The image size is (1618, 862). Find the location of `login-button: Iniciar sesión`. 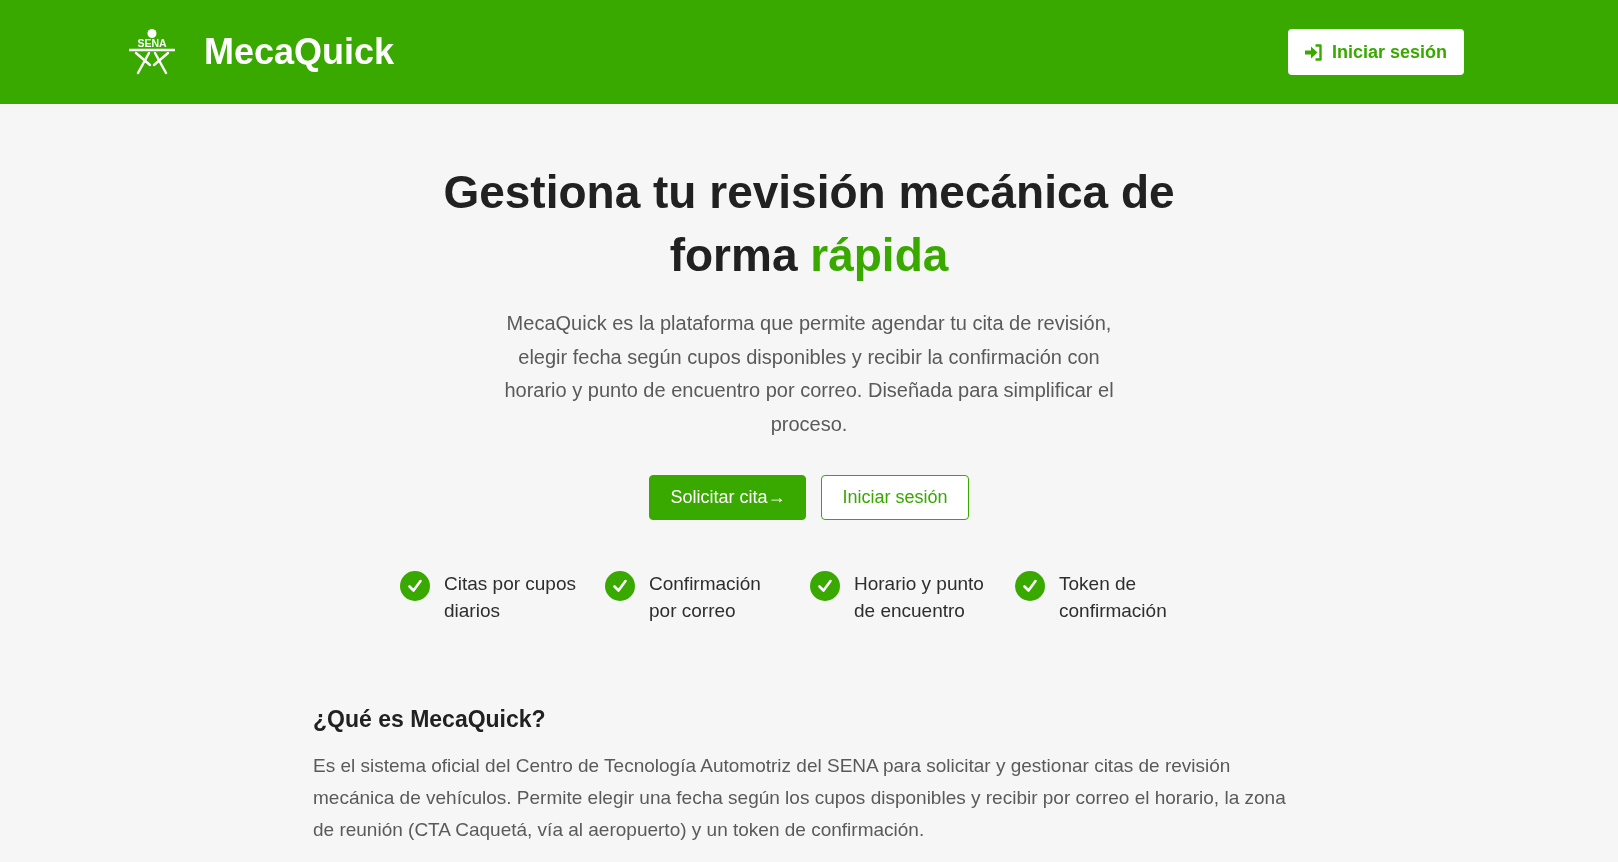

login-button: Iniciar sesión is located at coordinates (895, 497).